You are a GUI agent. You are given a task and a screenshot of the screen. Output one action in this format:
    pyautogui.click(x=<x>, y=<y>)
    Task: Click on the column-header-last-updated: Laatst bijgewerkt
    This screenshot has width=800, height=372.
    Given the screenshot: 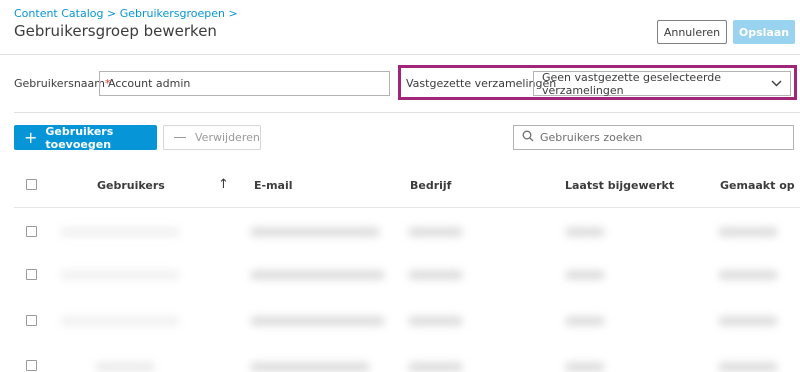 What is the action you would take?
    pyautogui.click(x=619, y=185)
    